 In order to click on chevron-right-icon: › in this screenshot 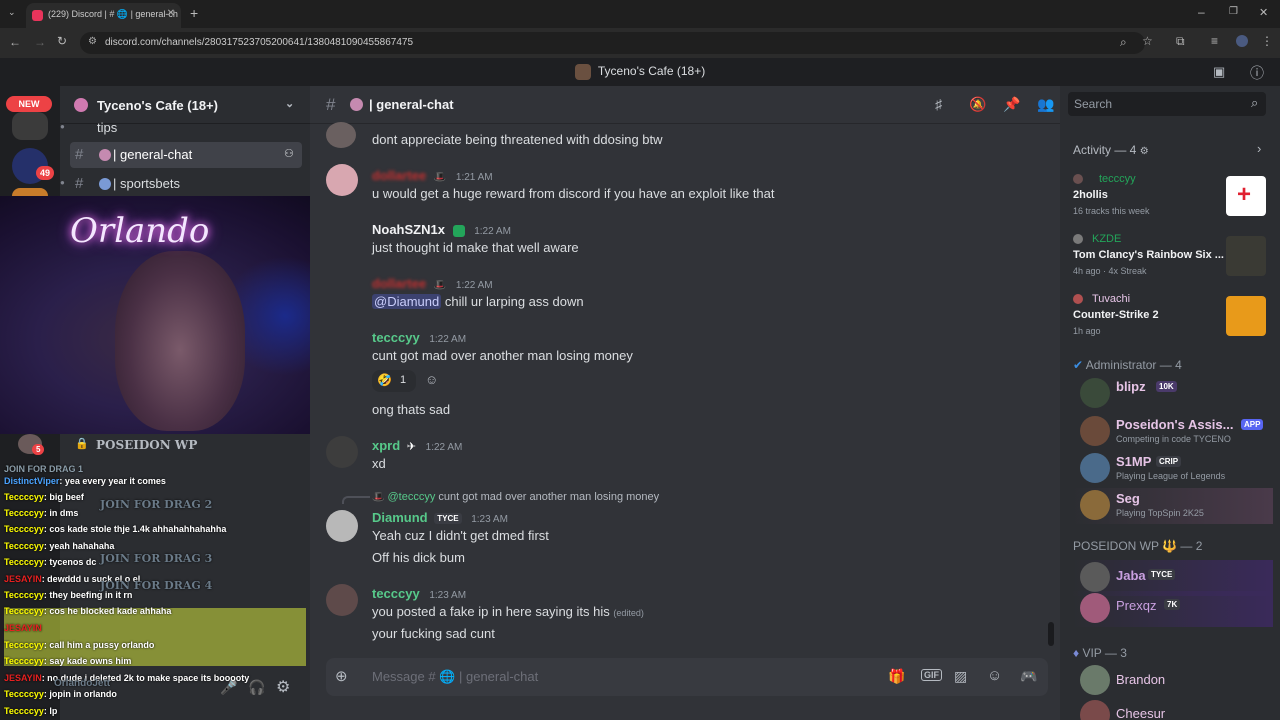, I will do `click(1259, 148)`.